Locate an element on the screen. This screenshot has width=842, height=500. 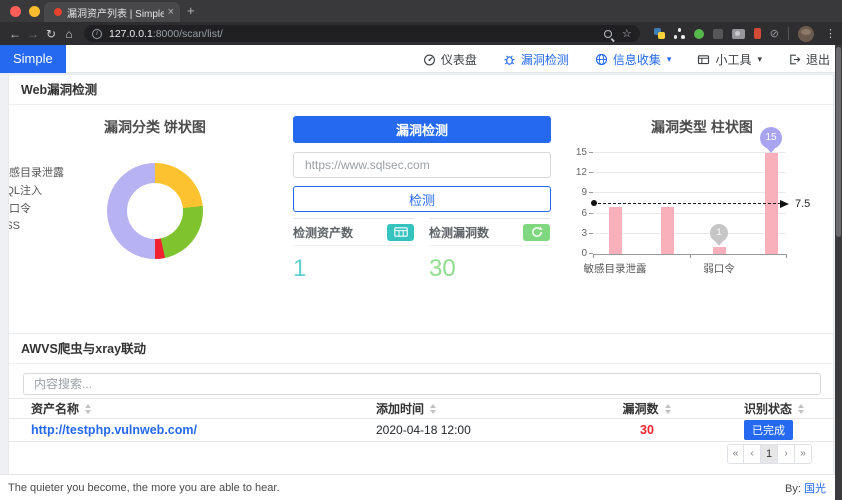
column-header-1: 添加时间 is located at coordinates (406, 408).